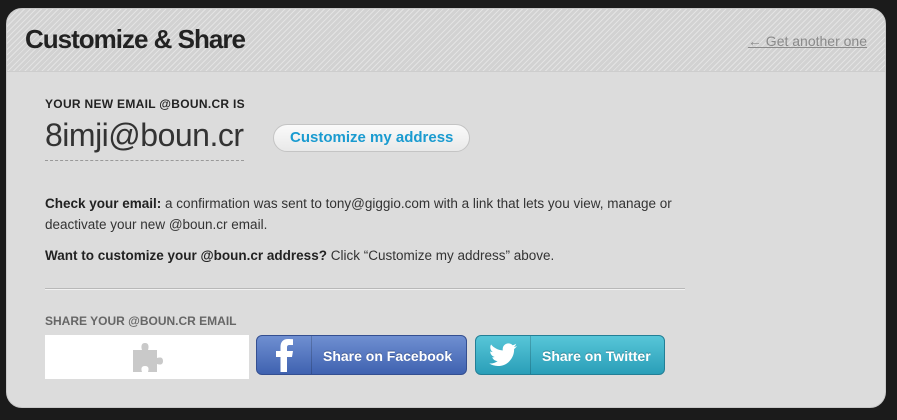 Image resolution: width=897 pixels, height=420 pixels. What do you see at coordinates (141, 321) in the screenshot?
I see `share-section-label: SHARE YOUR @BOUN.CR EMAIL` at bounding box center [141, 321].